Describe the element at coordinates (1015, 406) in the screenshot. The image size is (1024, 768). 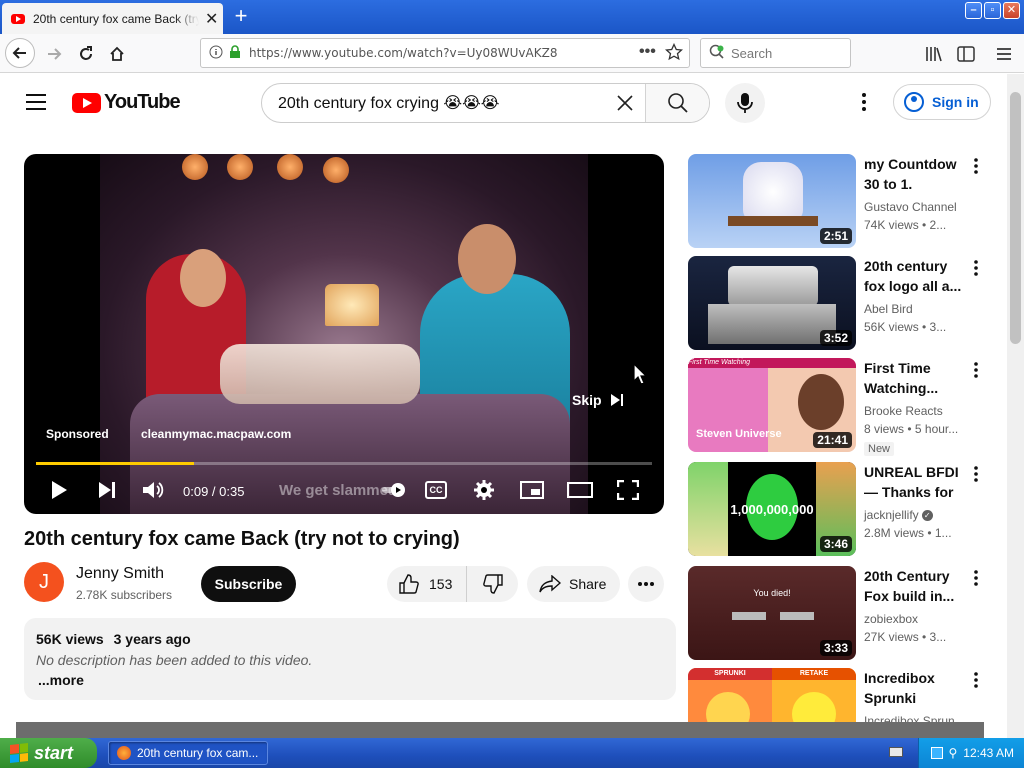
I see `page-scrollbar` at that location.